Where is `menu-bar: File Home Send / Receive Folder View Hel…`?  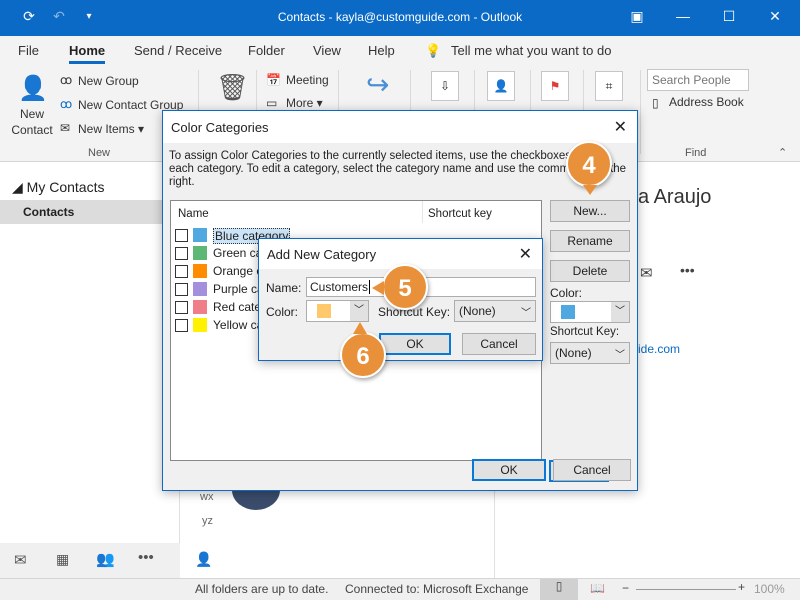 menu-bar: File Home Send / Receive Folder View Hel… is located at coordinates (400, 50).